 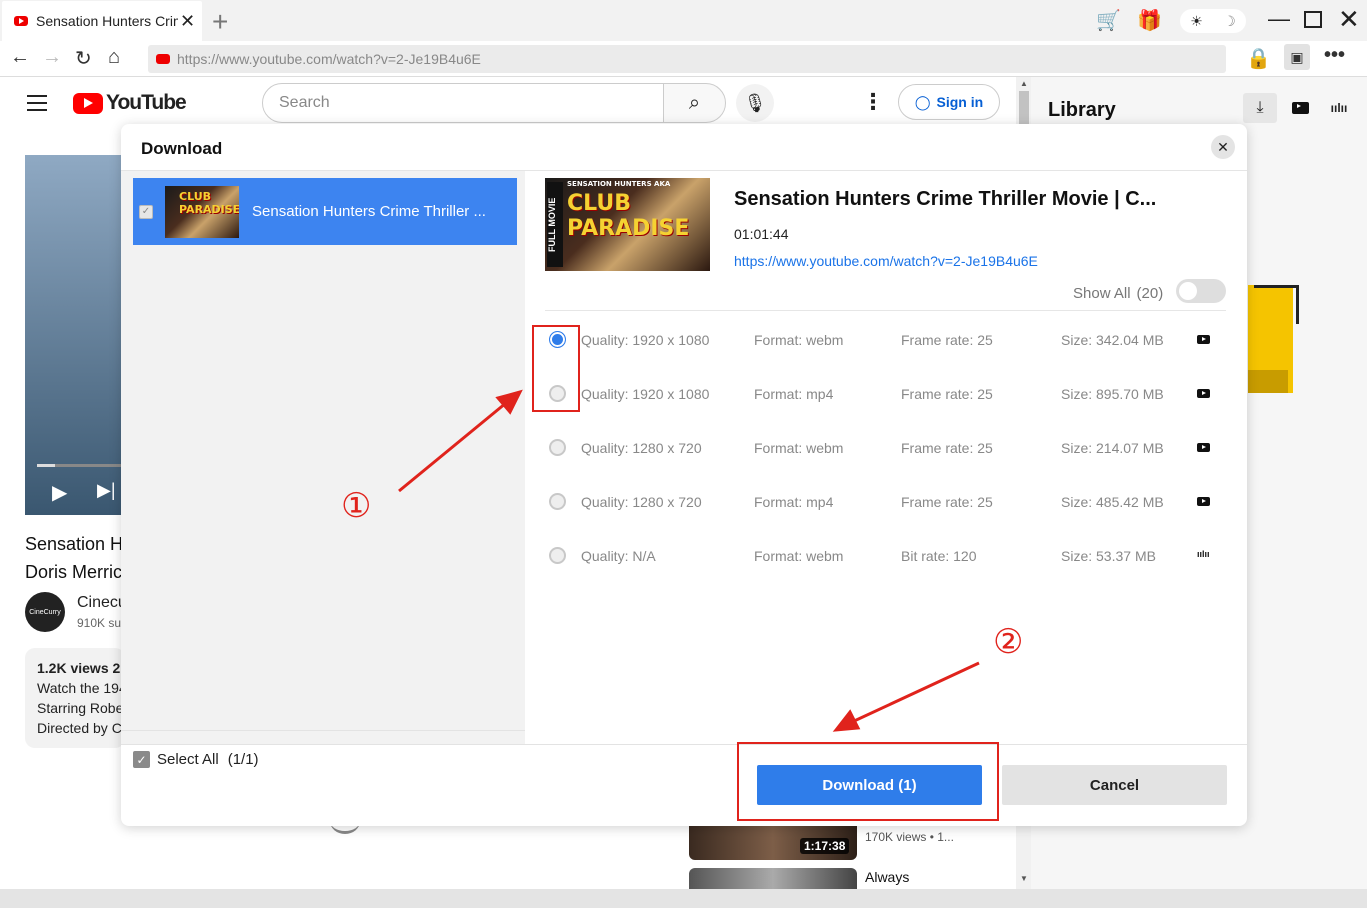 What do you see at coordinates (106, 490) in the screenshot?
I see `next-icon: ▶|` at bounding box center [106, 490].